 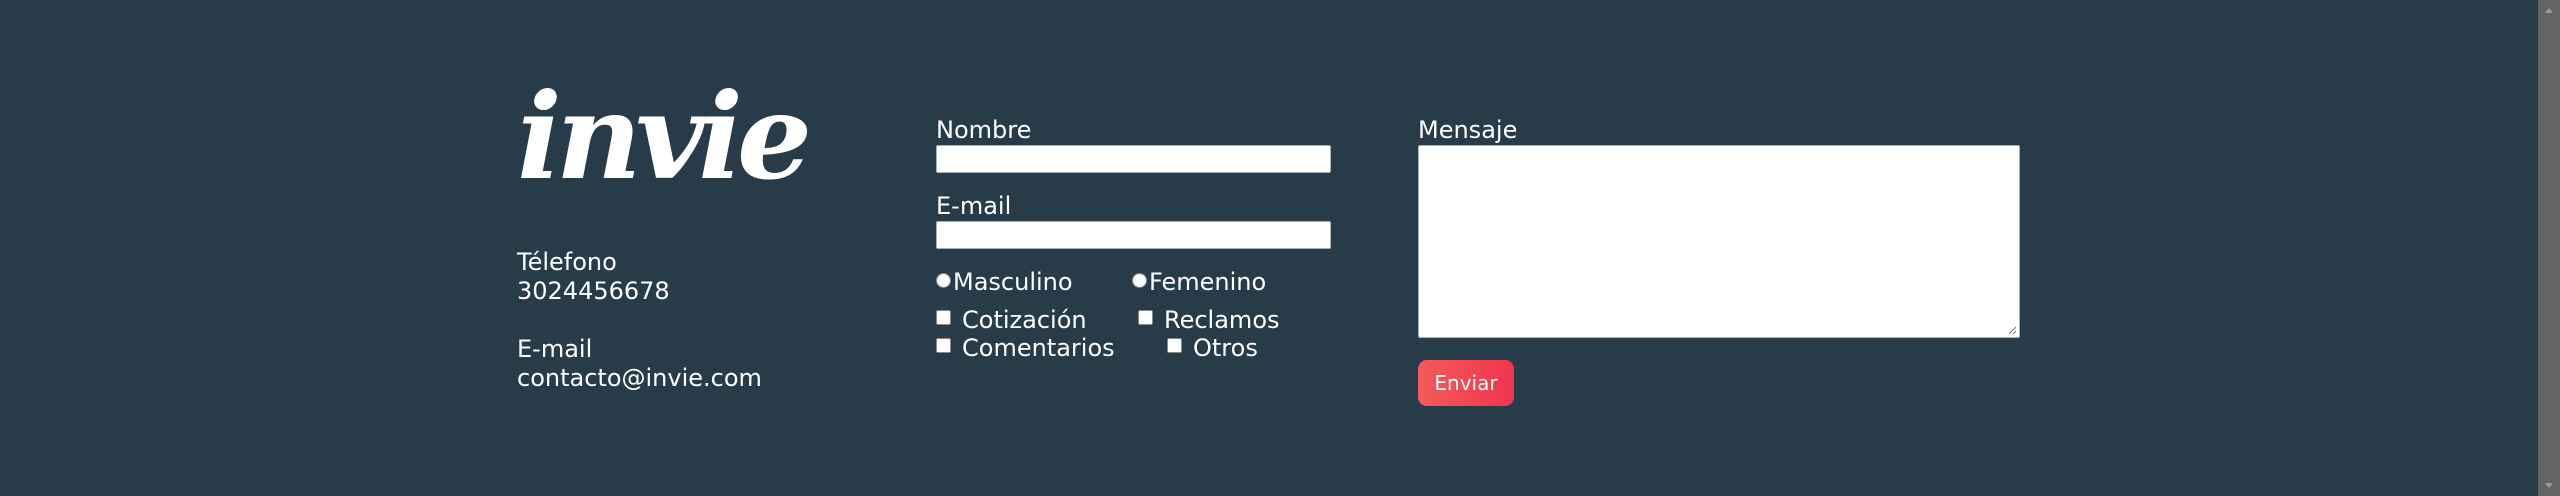 I want to click on checkbox-cotizacion: Cotización, so click(x=1011, y=320).